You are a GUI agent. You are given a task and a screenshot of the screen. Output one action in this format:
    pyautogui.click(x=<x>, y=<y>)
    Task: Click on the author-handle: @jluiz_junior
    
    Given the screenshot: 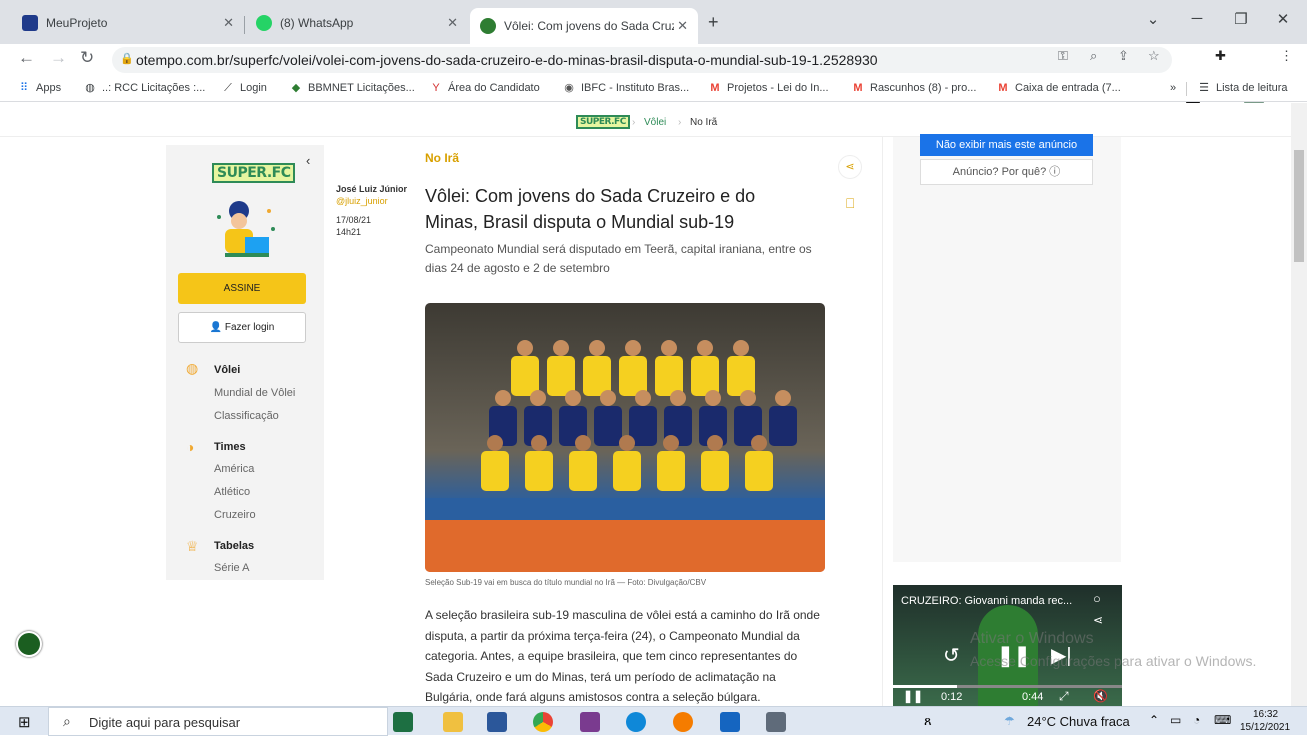 What is the action you would take?
    pyautogui.click(x=362, y=201)
    